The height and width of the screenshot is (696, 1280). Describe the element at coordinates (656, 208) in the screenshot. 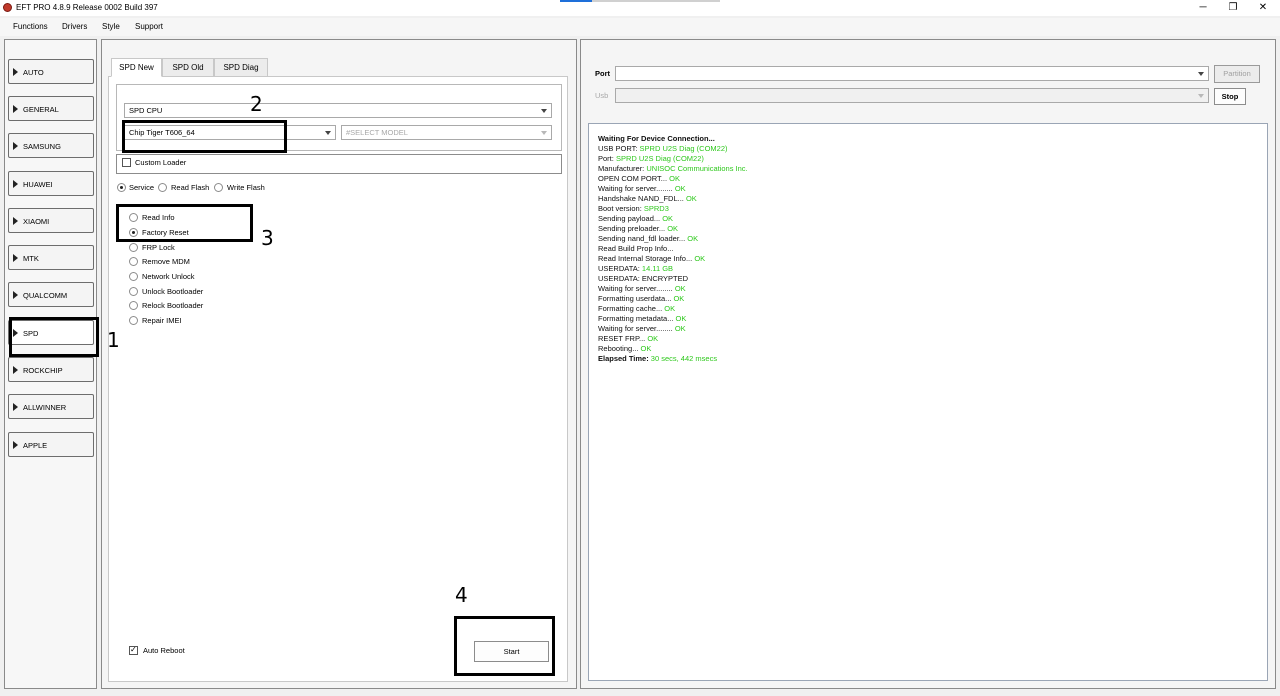

I see `log-value: SPRD3` at that location.